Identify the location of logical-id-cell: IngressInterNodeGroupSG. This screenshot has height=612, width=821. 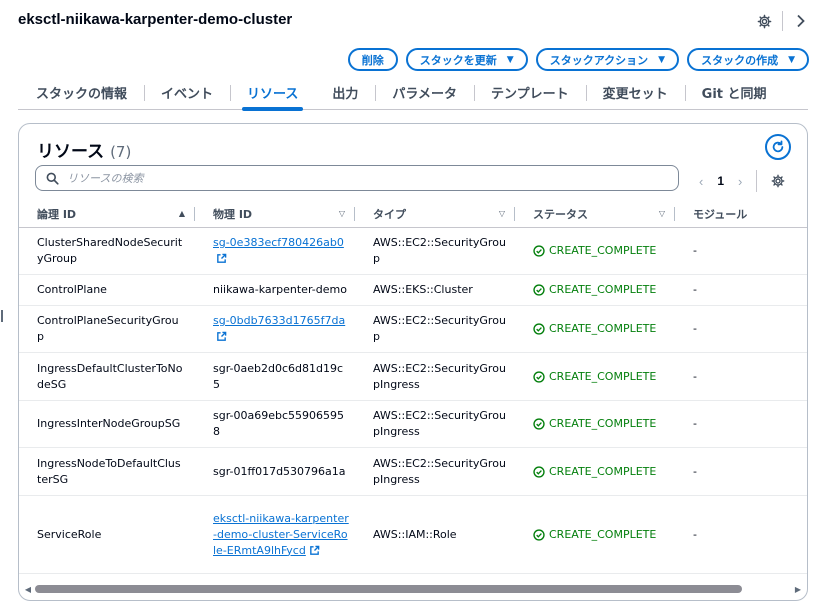
(109, 423).